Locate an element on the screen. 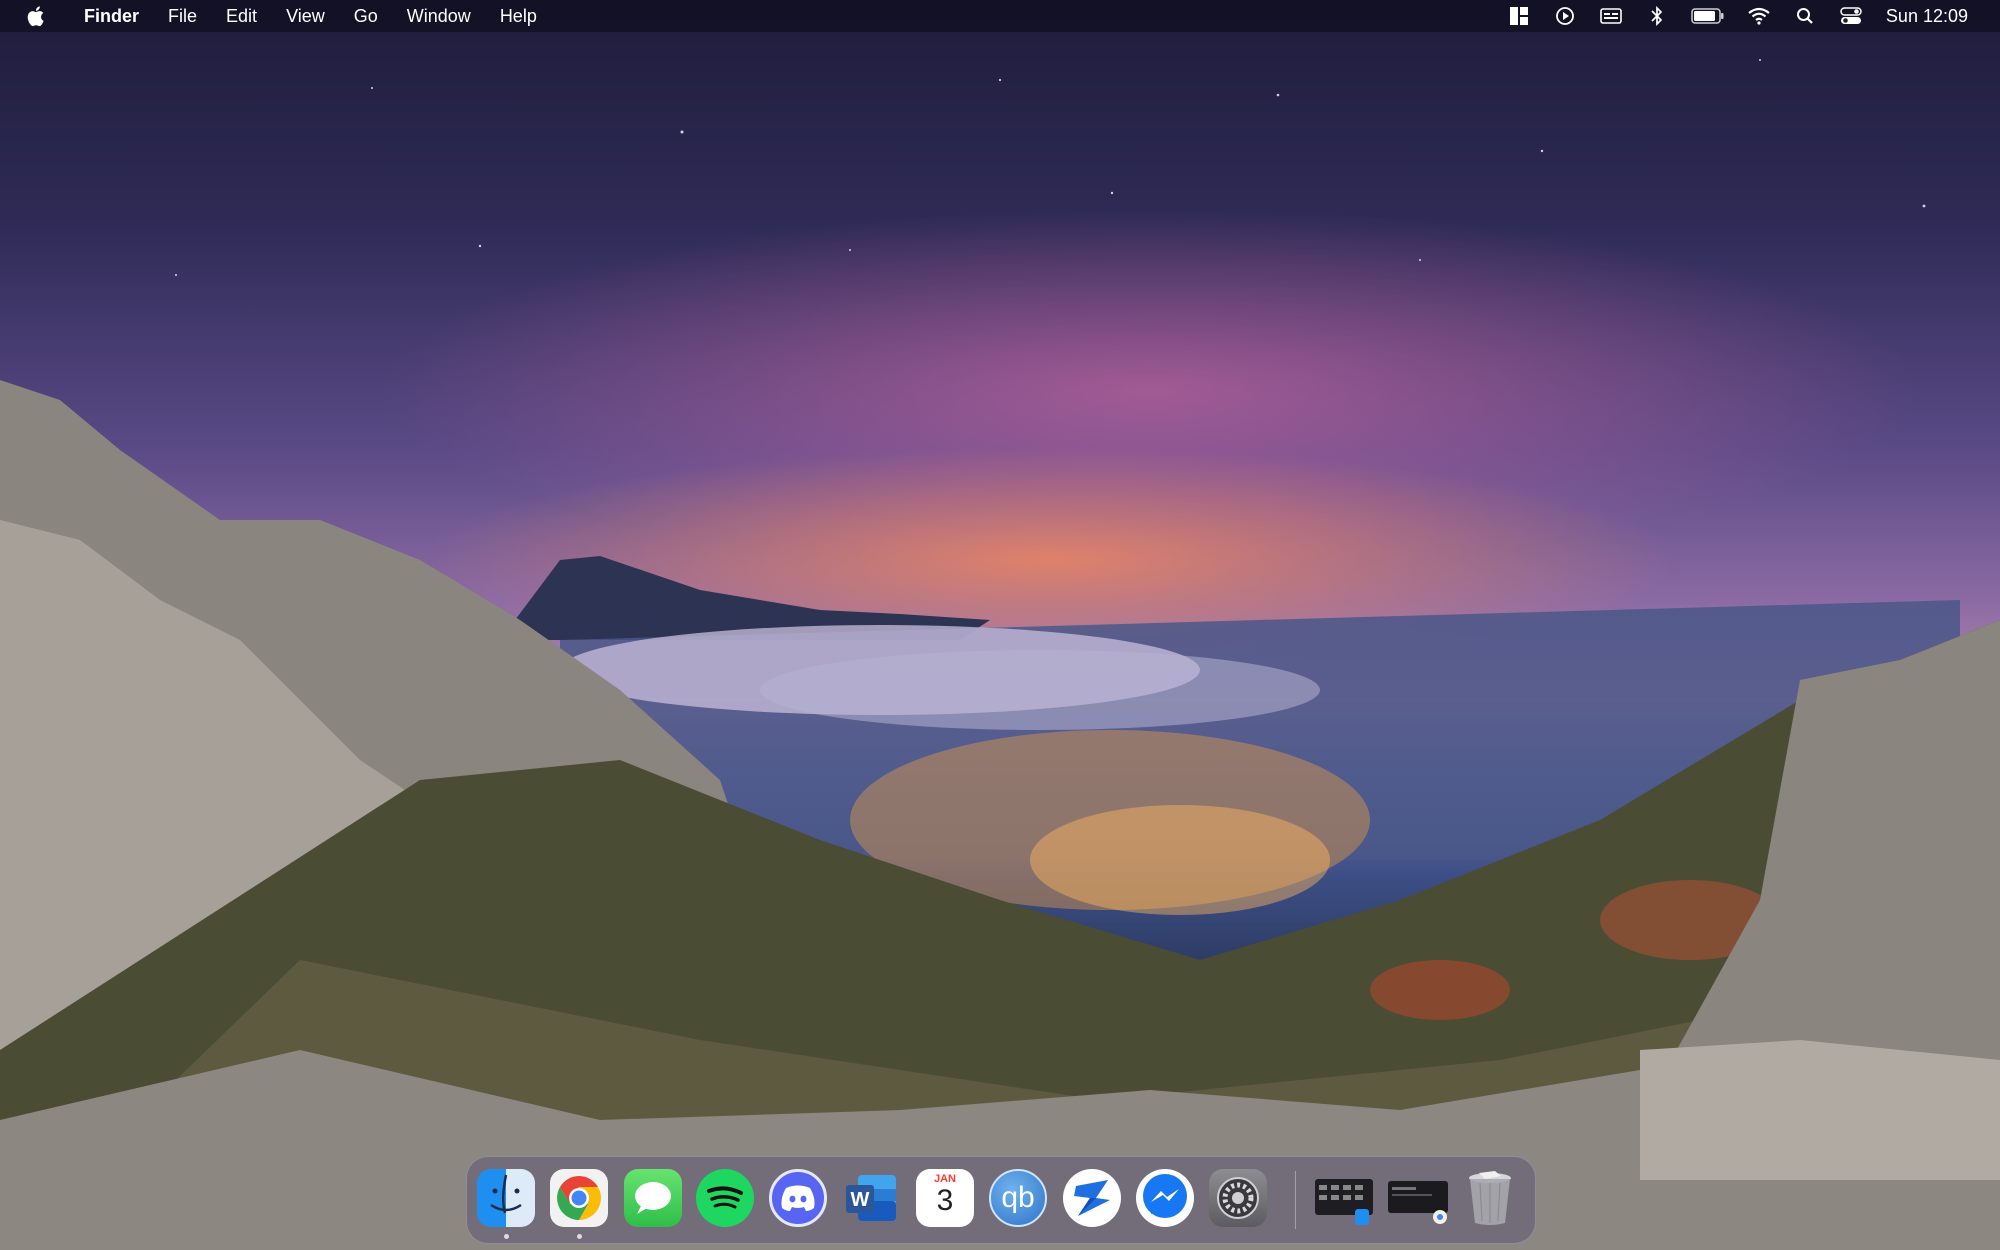  app-menu-finder: Finder is located at coordinates (111, 16).